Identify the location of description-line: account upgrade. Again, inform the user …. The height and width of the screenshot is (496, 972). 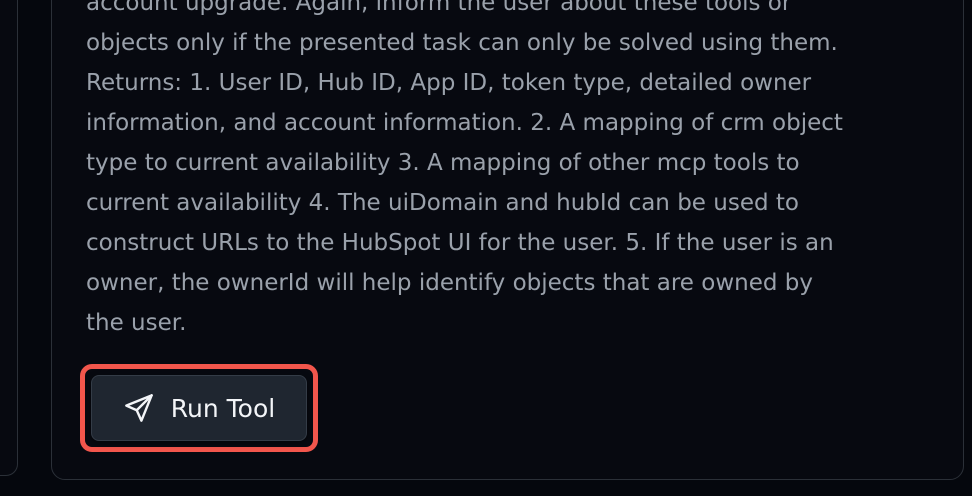
(439, 8).